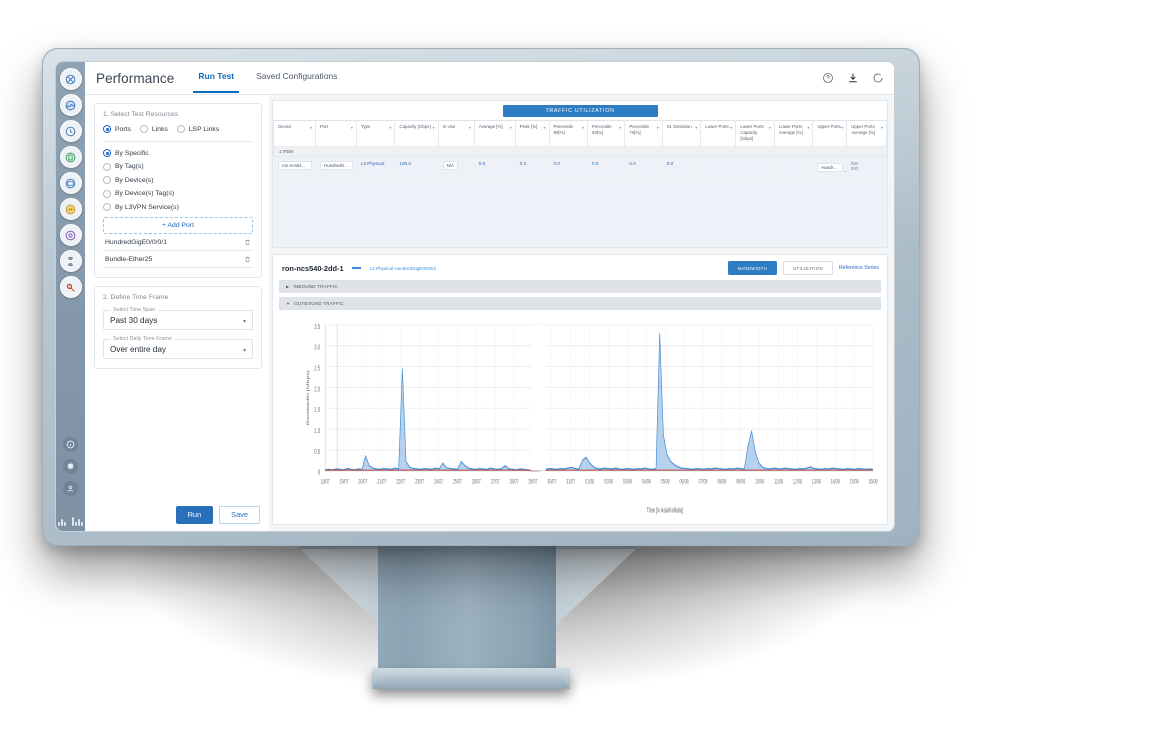 Image resolution: width=1176 pixels, height=736 pixels. I want to click on radio-label: By L3VPN Service(s), so click(147, 207).